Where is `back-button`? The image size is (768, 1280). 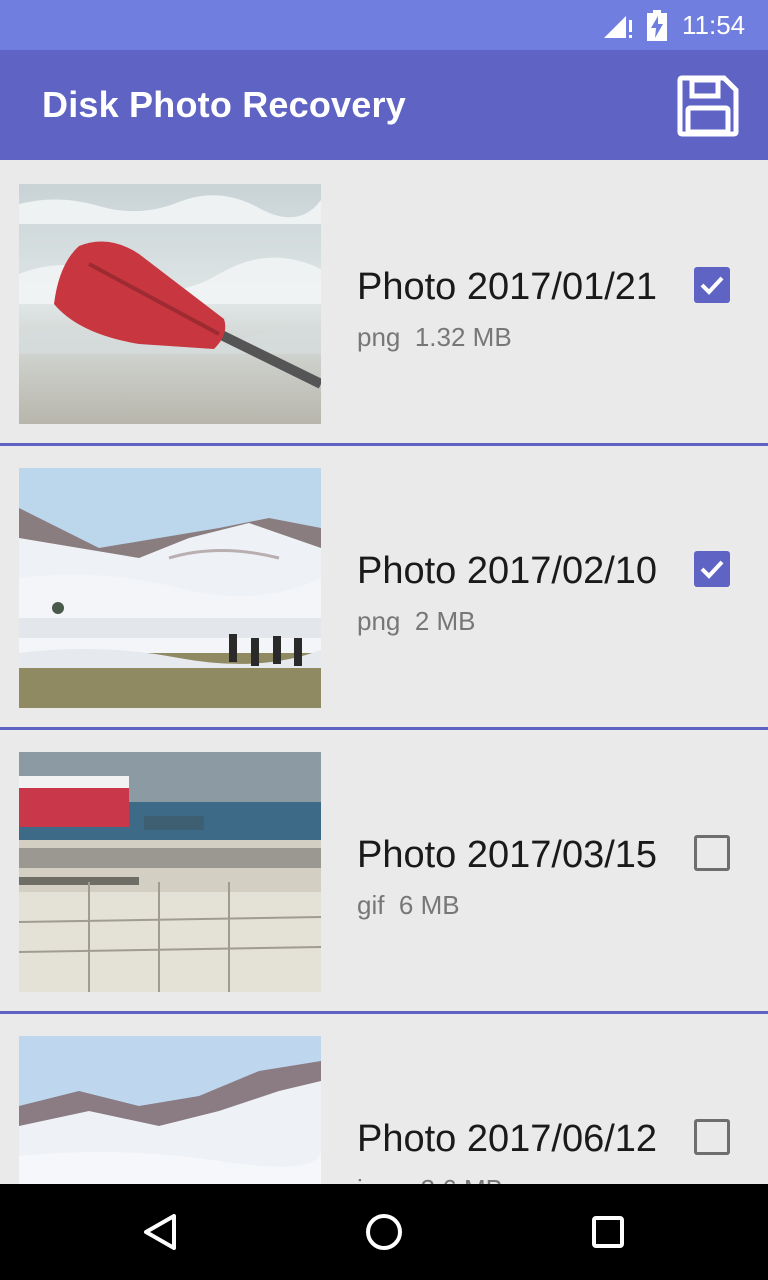 back-button is located at coordinates (160, 1232).